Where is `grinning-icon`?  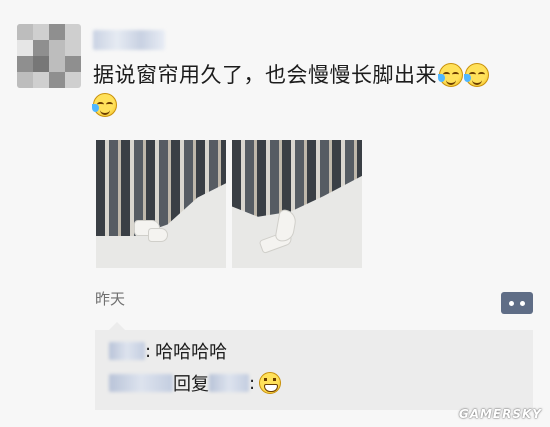
grinning-icon is located at coordinates (270, 383).